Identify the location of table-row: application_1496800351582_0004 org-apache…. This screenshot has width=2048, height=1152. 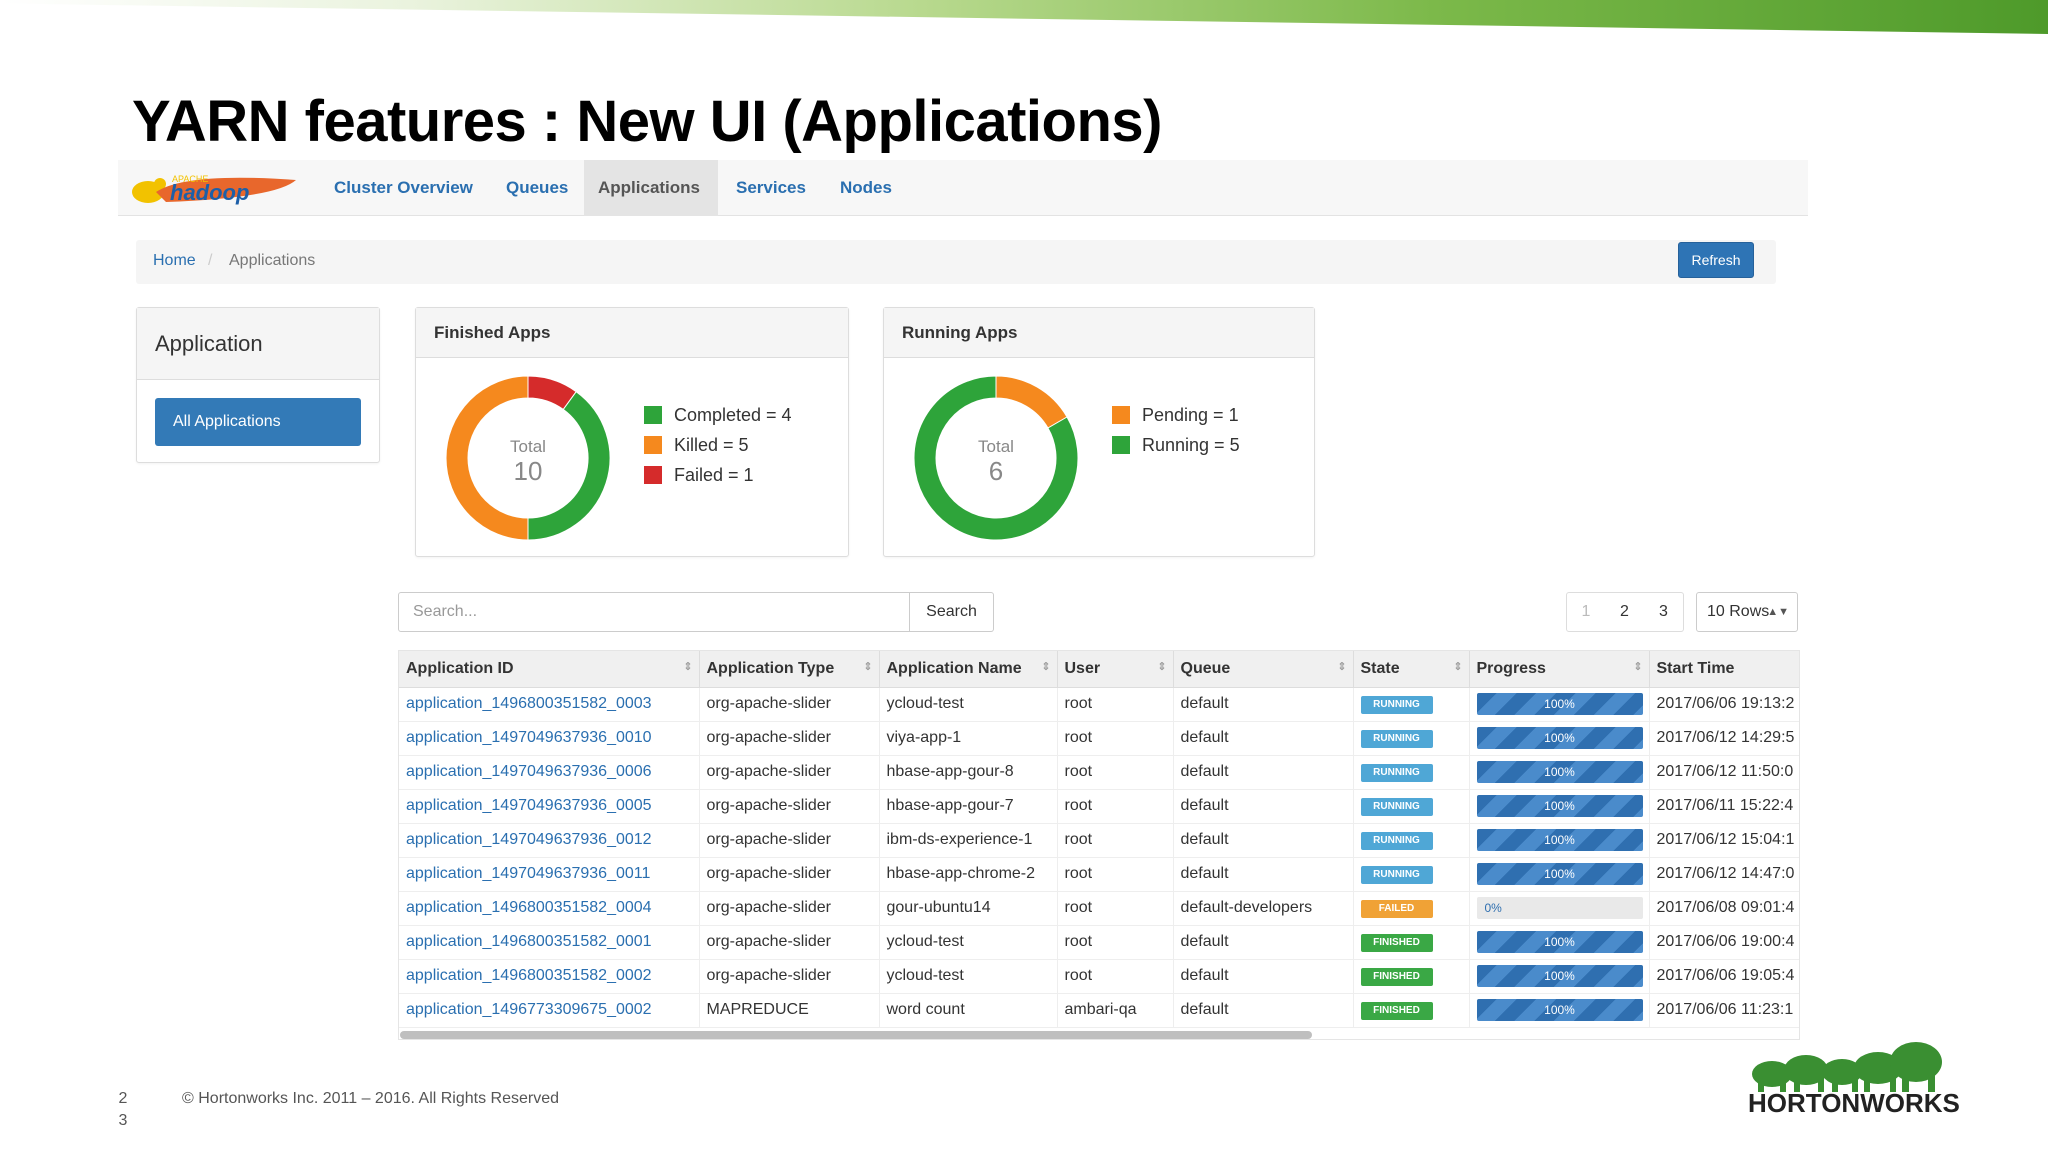
(1099, 908).